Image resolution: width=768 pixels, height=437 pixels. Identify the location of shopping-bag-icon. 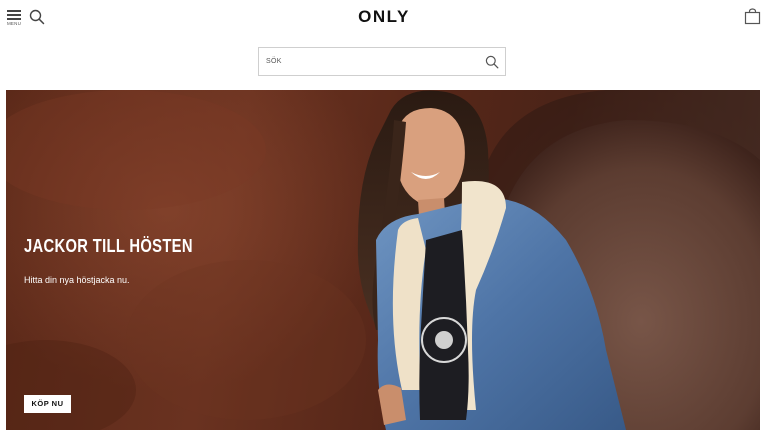
(752, 16).